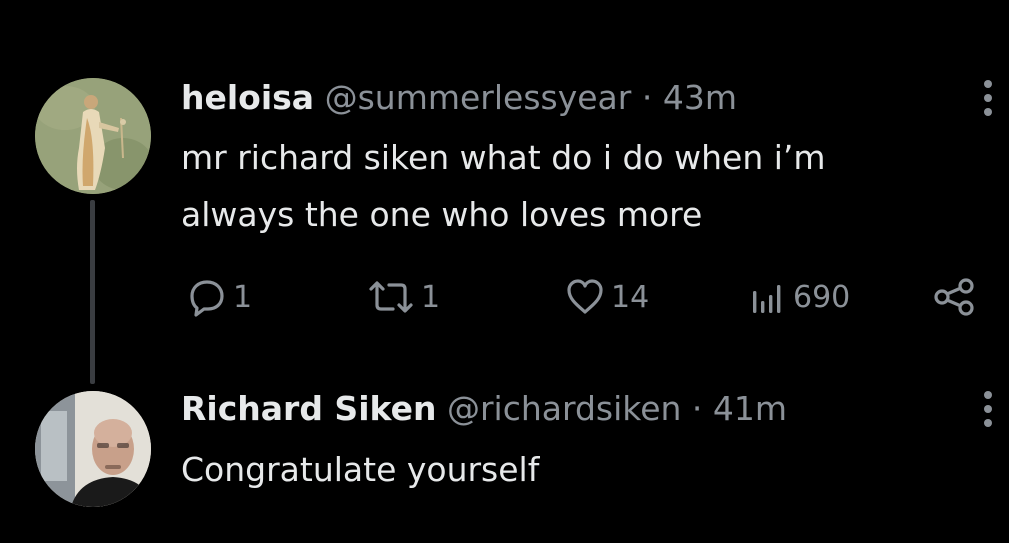 The width and height of the screenshot is (1009, 543). I want to click on views-icon, so click(767, 299).